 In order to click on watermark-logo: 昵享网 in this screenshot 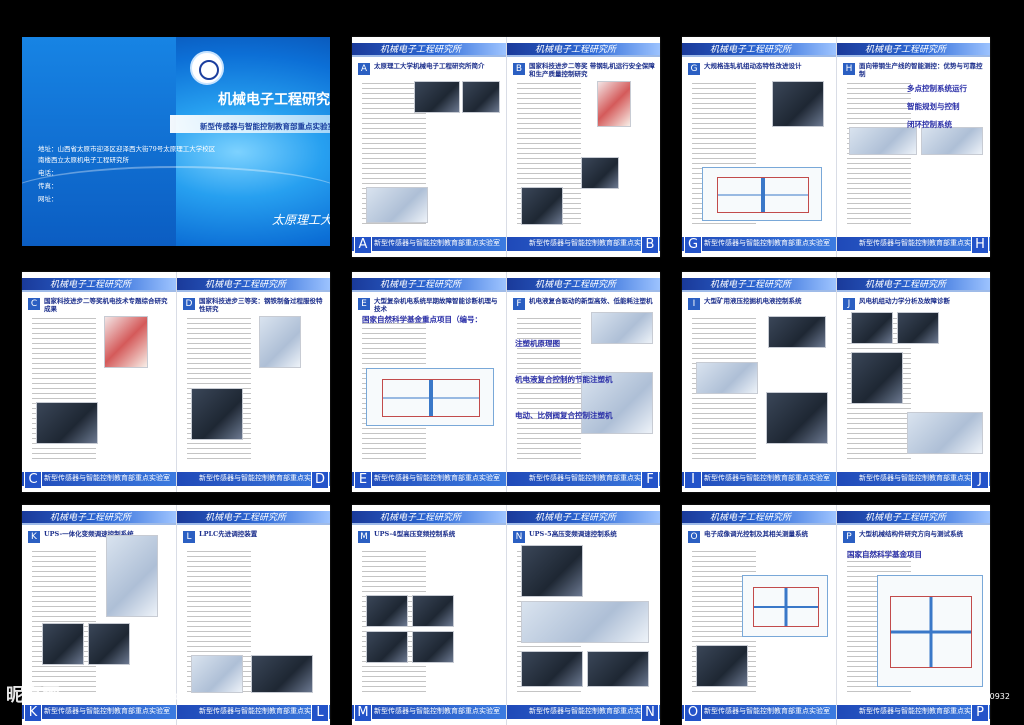, I will do `click(33, 695)`.